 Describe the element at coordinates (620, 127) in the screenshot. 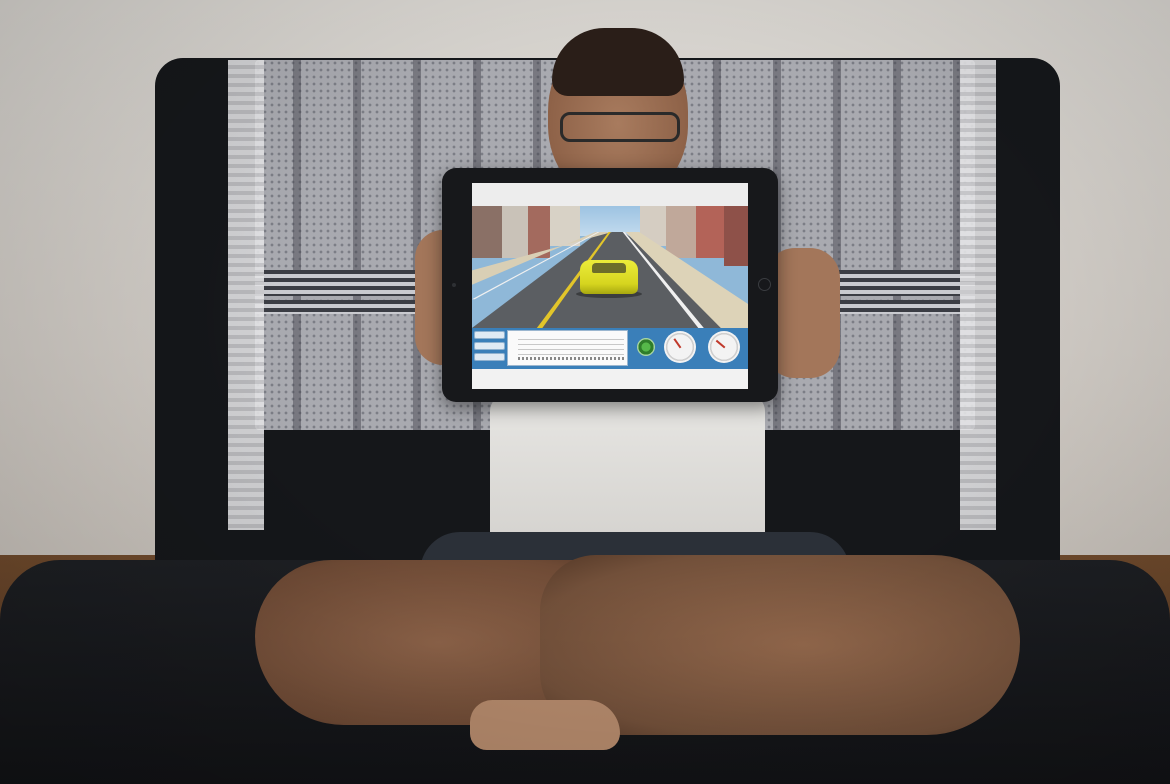

I see `eyeglasses` at that location.